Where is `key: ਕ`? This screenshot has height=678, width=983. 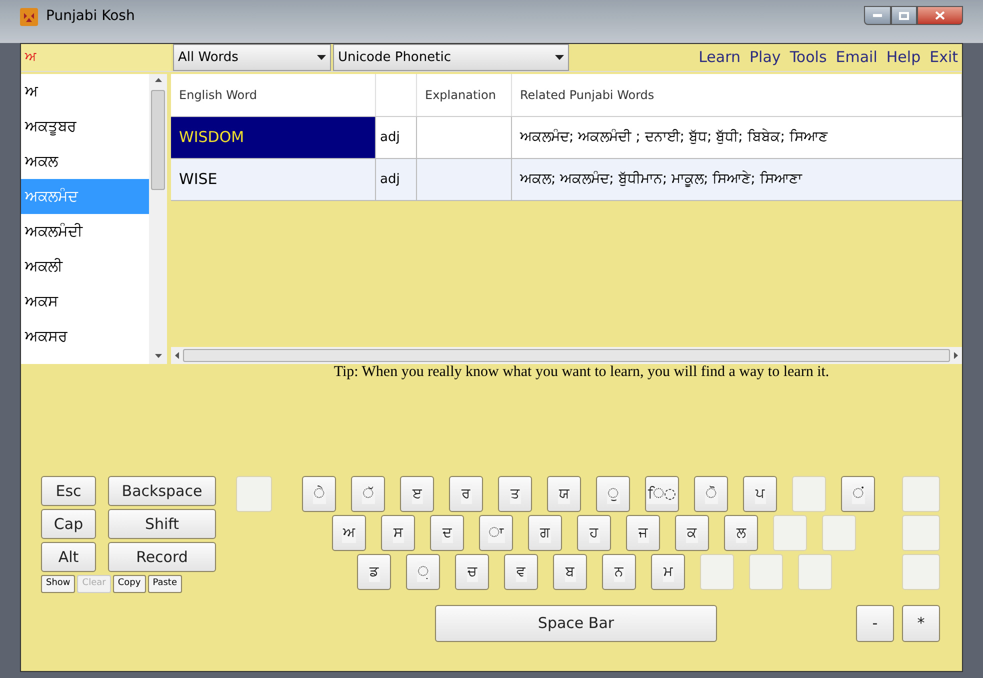 key: ਕ is located at coordinates (692, 533).